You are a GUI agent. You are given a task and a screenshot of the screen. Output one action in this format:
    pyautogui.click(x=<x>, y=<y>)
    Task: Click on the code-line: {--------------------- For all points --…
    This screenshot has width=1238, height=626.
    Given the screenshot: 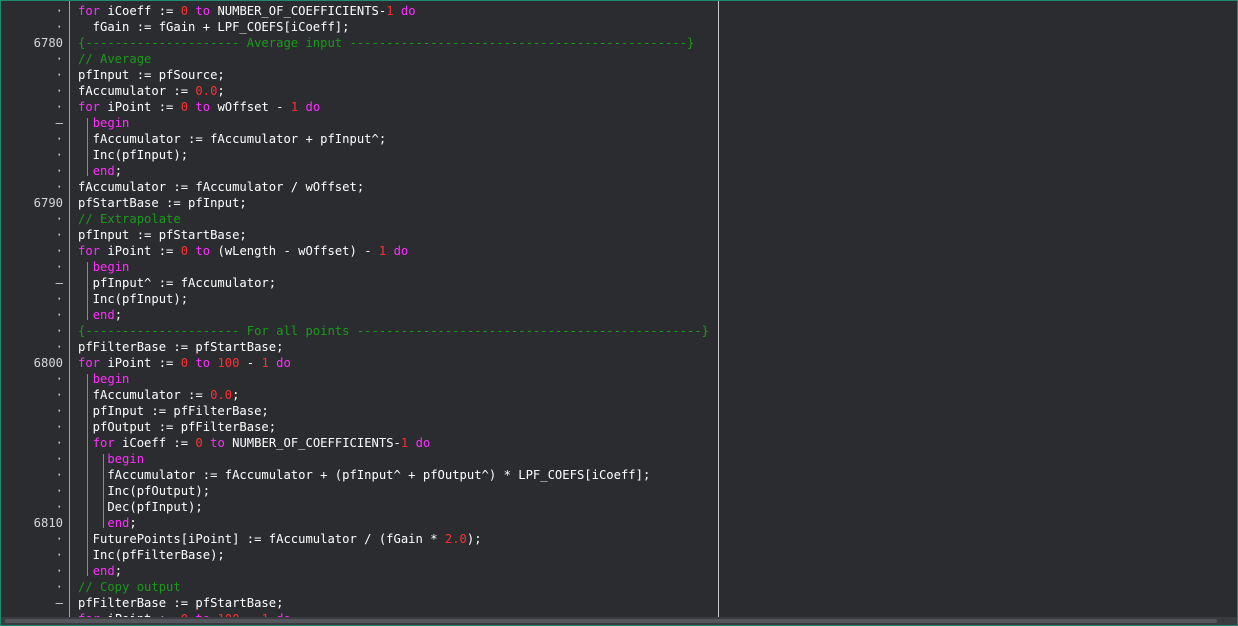 What is the action you would take?
    pyautogui.click(x=393, y=331)
    